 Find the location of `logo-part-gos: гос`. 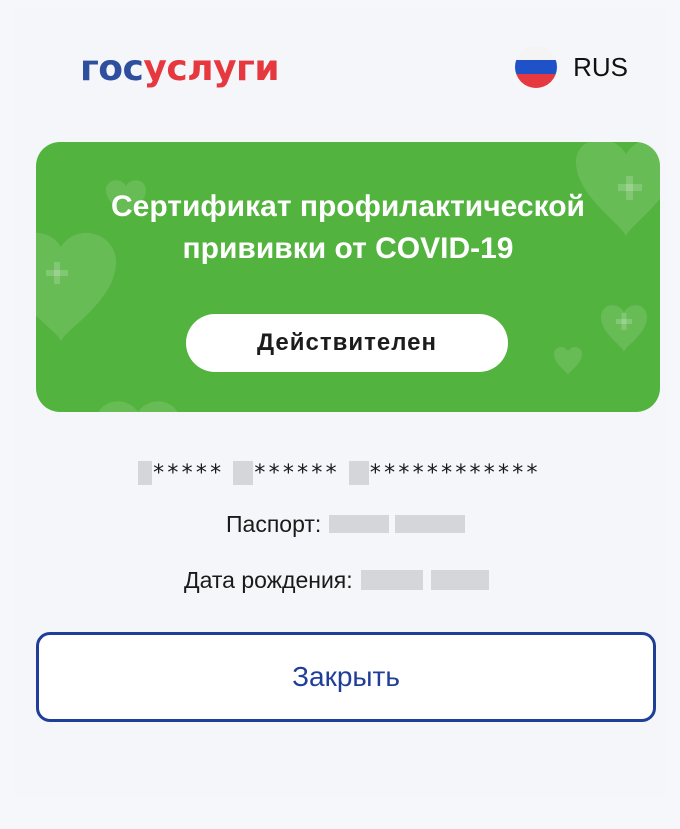

logo-part-gos: гос is located at coordinates (112, 68).